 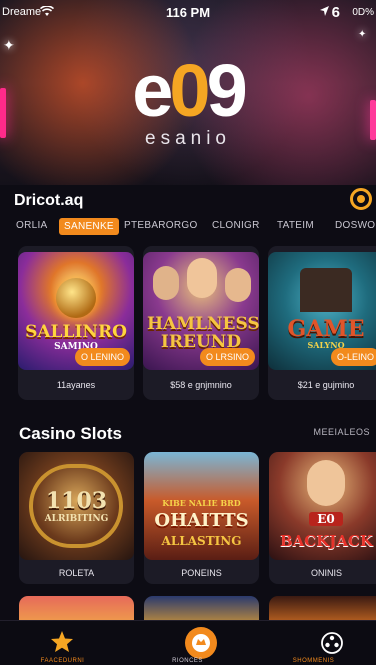 What do you see at coordinates (326, 385) in the screenshot?
I see `game-caption: $21 e gujmino` at bounding box center [326, 385].